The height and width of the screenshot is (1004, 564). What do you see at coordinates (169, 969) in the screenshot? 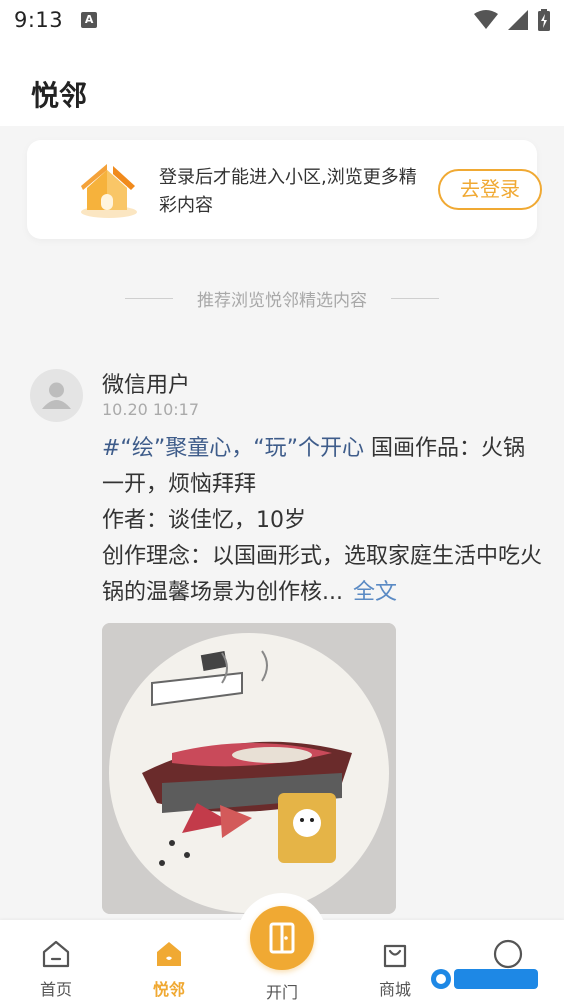
I see `tab-neighbor: 悦邻` at bounding box center [169, 969].